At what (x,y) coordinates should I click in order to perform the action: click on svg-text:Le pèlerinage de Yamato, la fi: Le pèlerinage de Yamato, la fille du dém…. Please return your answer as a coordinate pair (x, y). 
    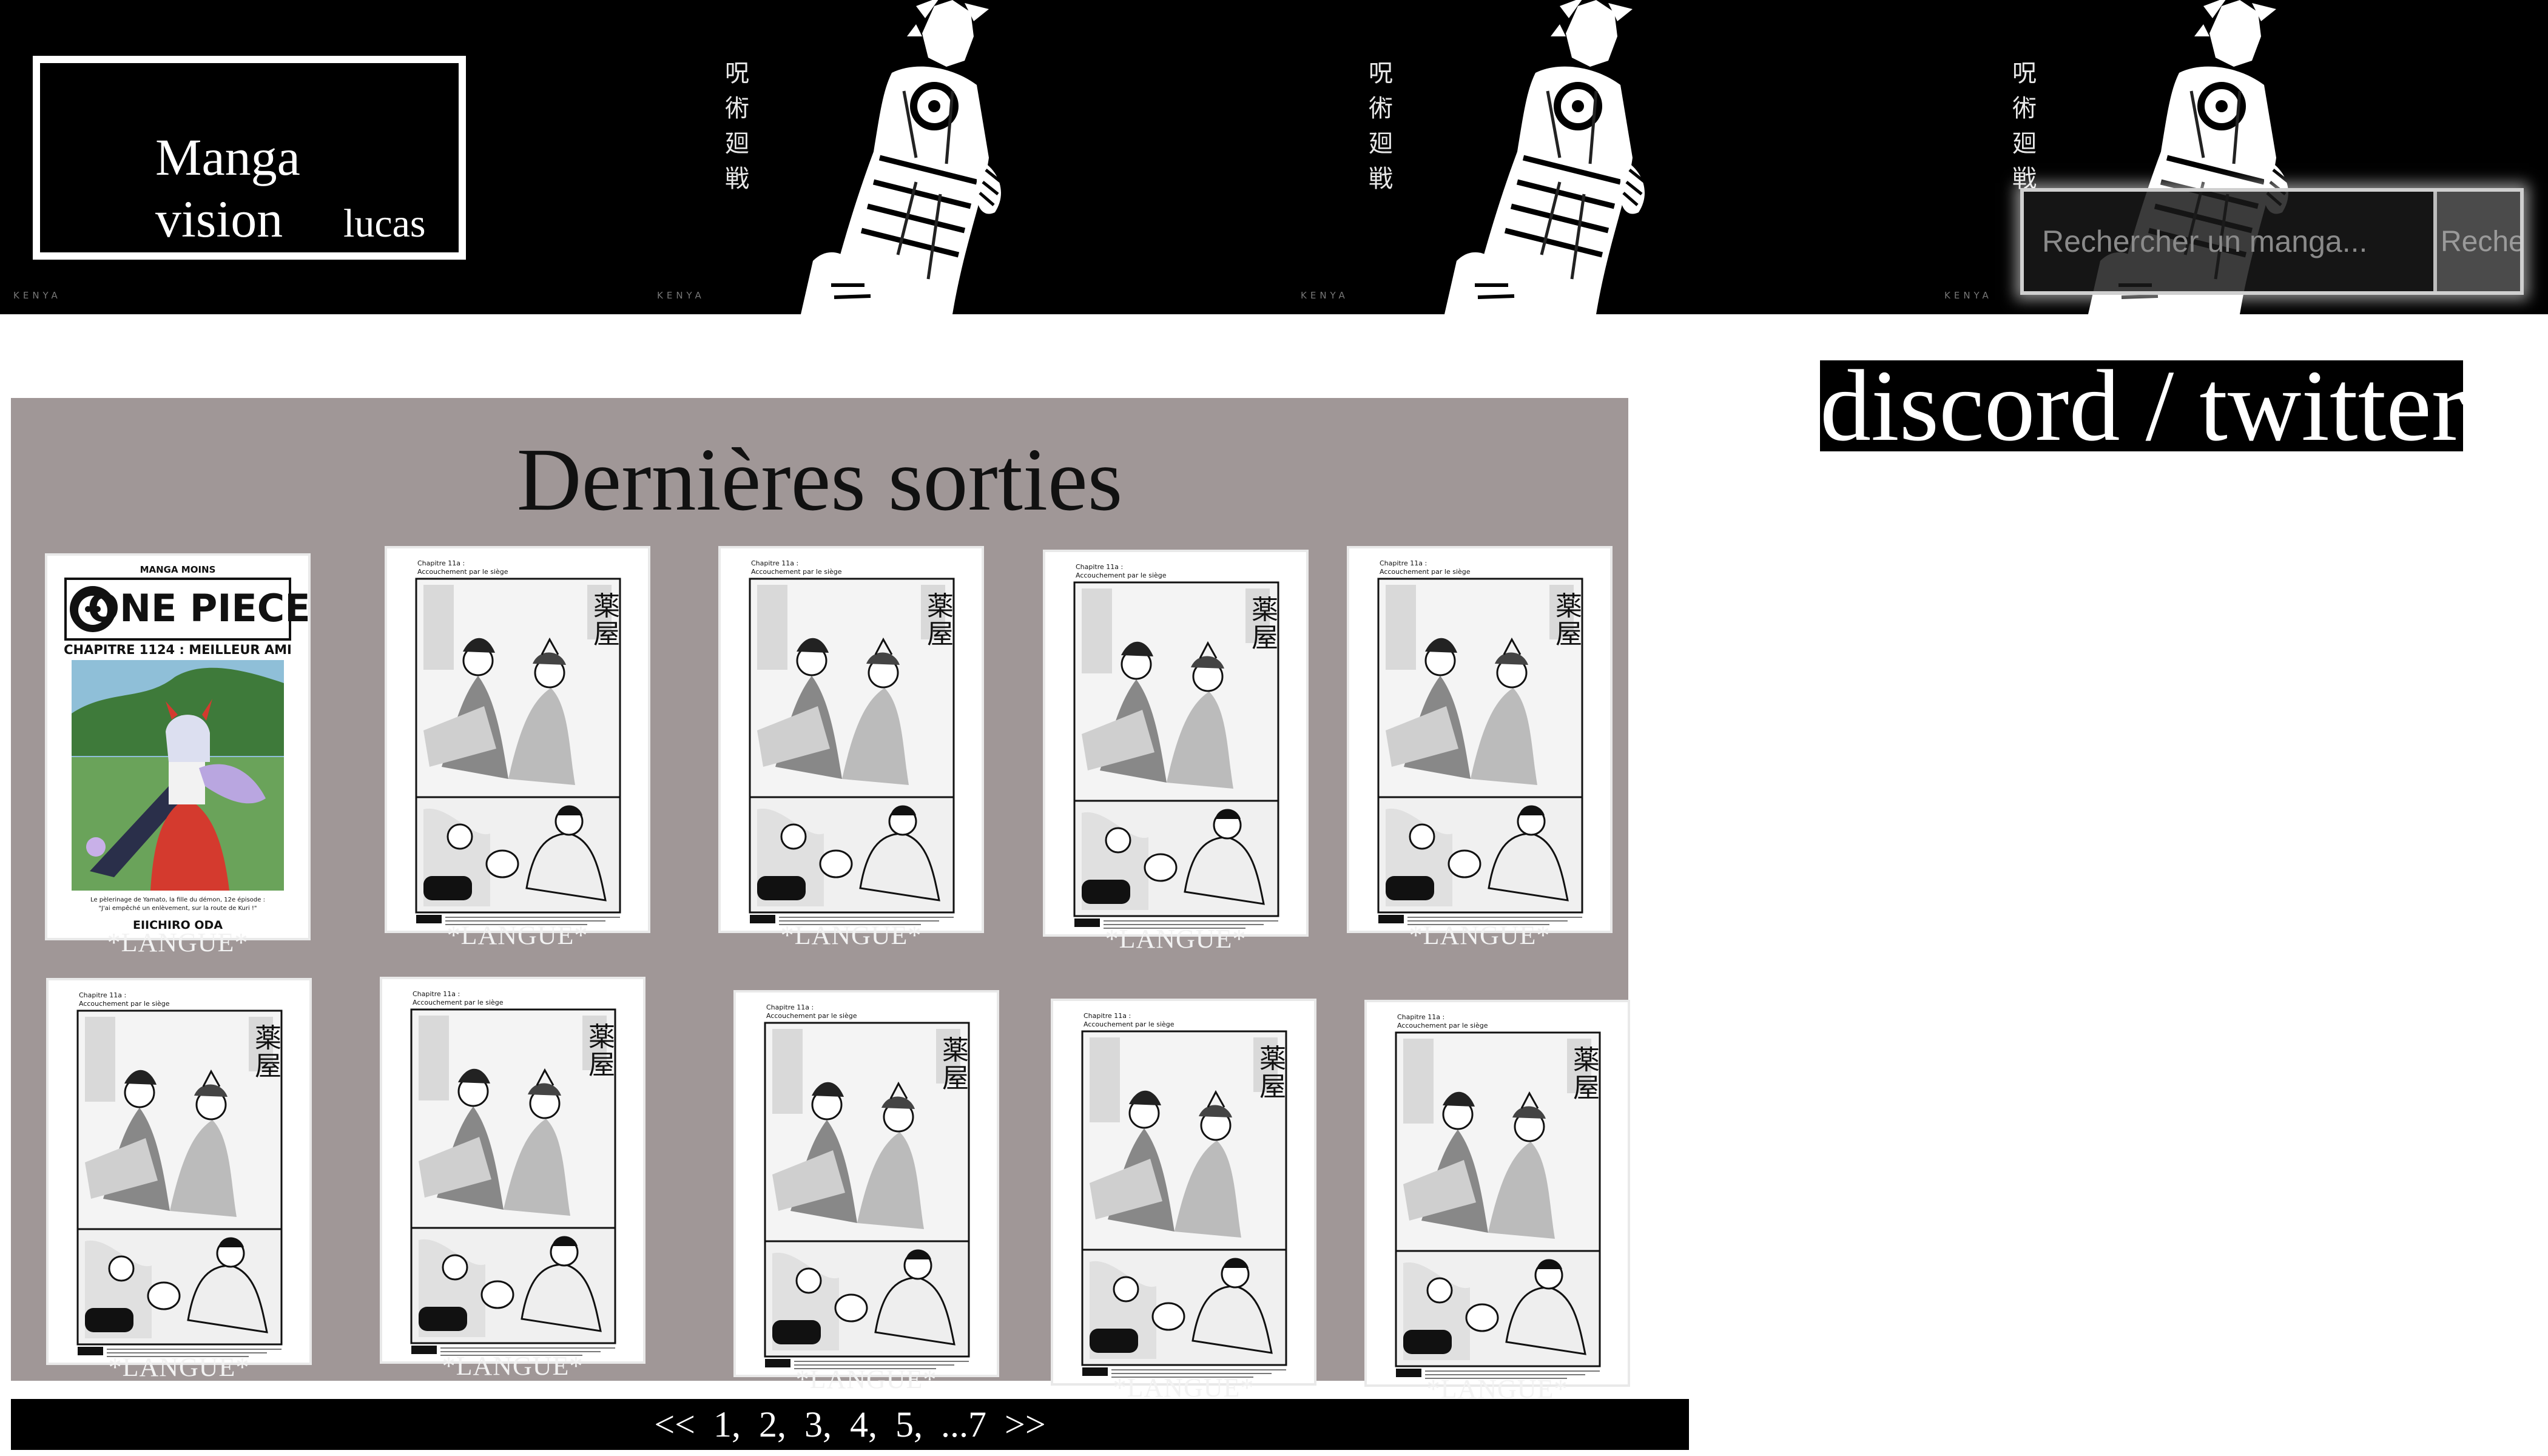
    Looking at the image, I should click on (177, 899).